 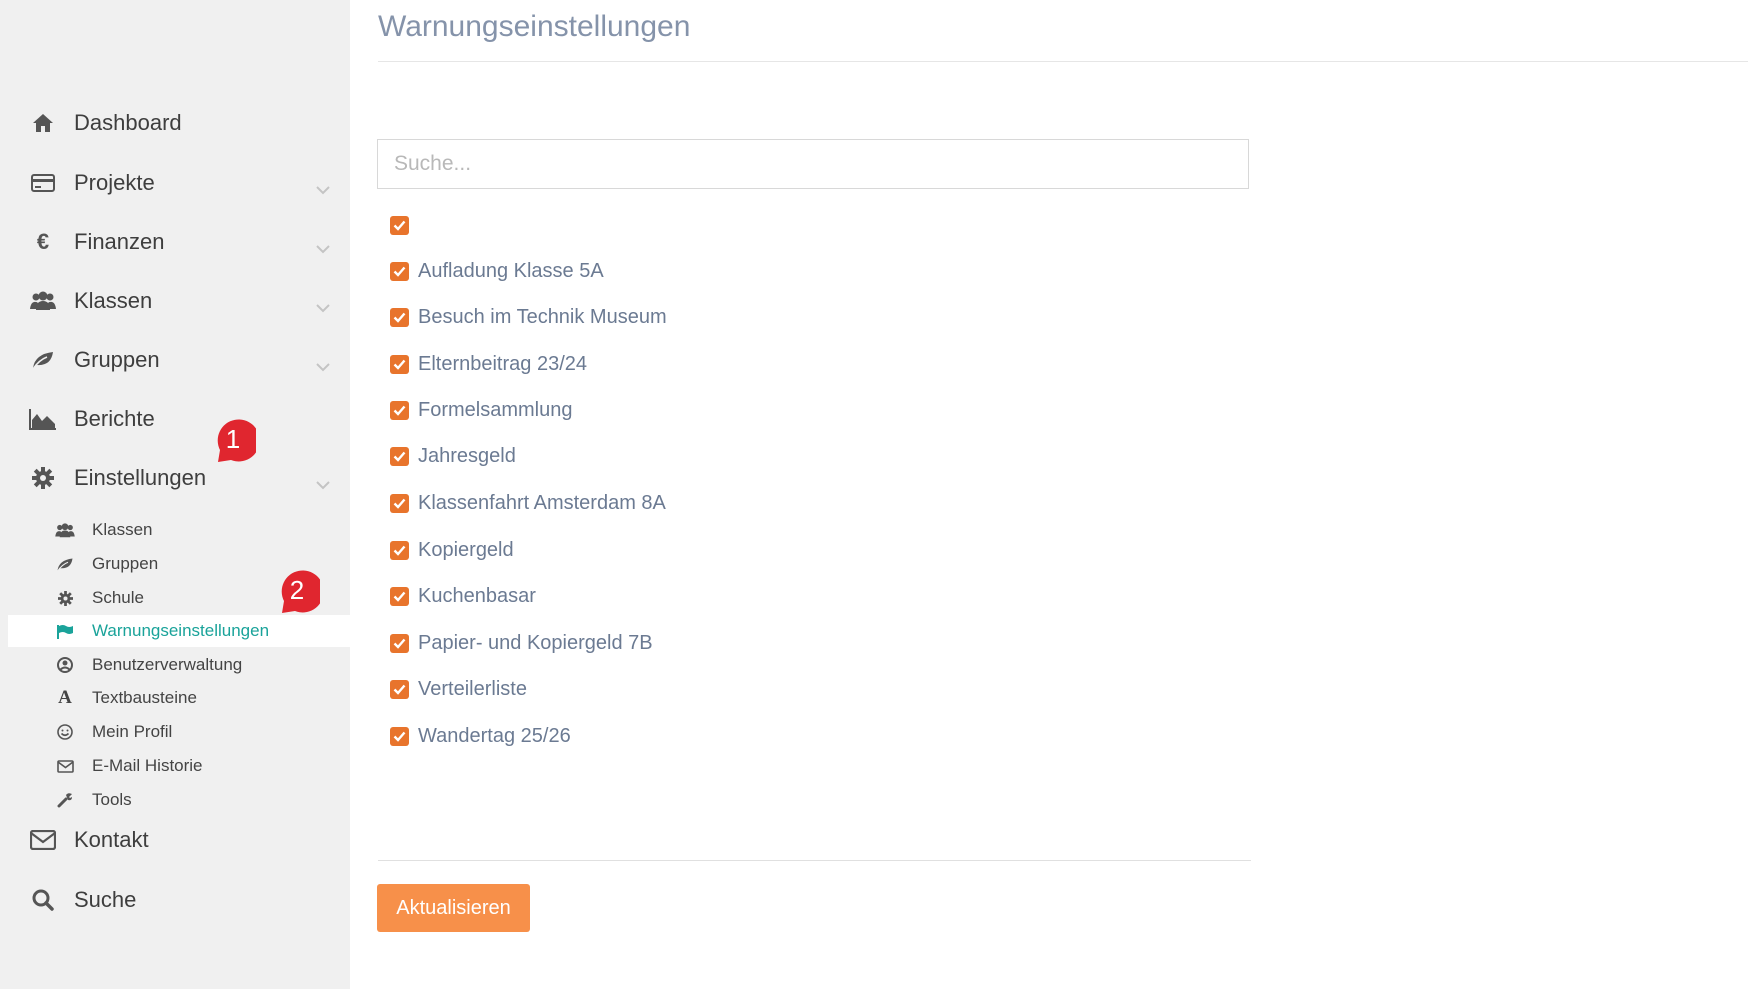 I want to click on checkbox-label: Papier- und Kopiergeld 7B, so click(x=535, y=642).